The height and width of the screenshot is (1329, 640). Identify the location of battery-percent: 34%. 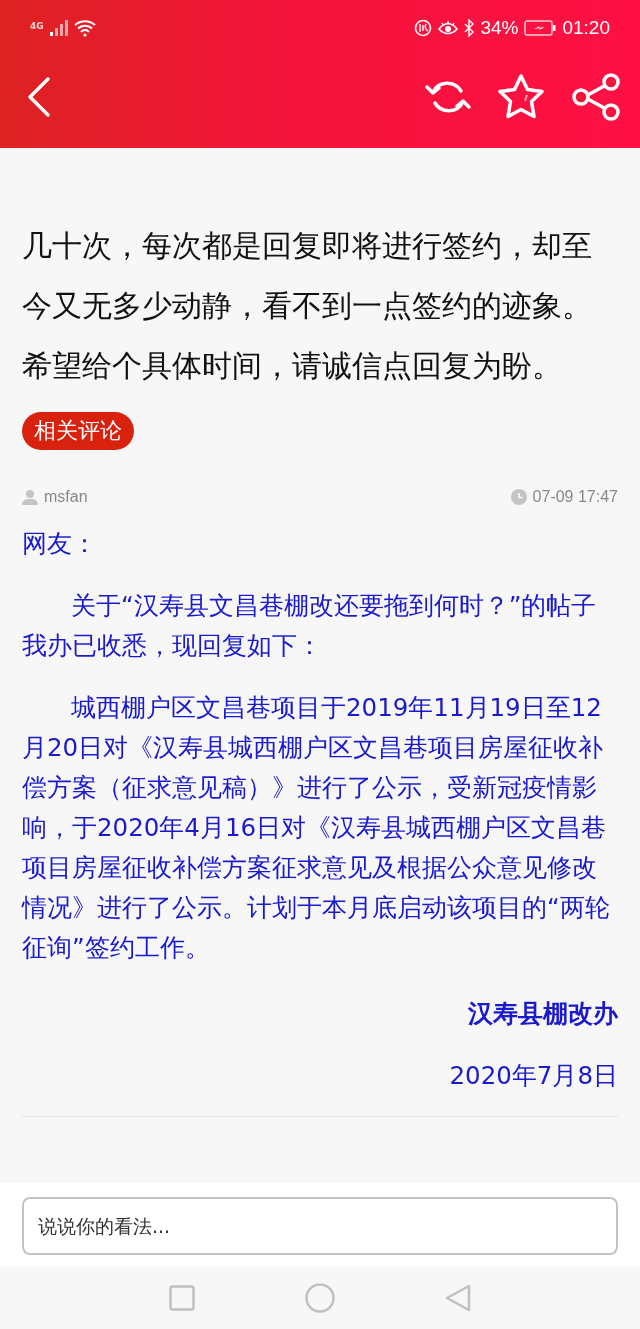
(499, 28).